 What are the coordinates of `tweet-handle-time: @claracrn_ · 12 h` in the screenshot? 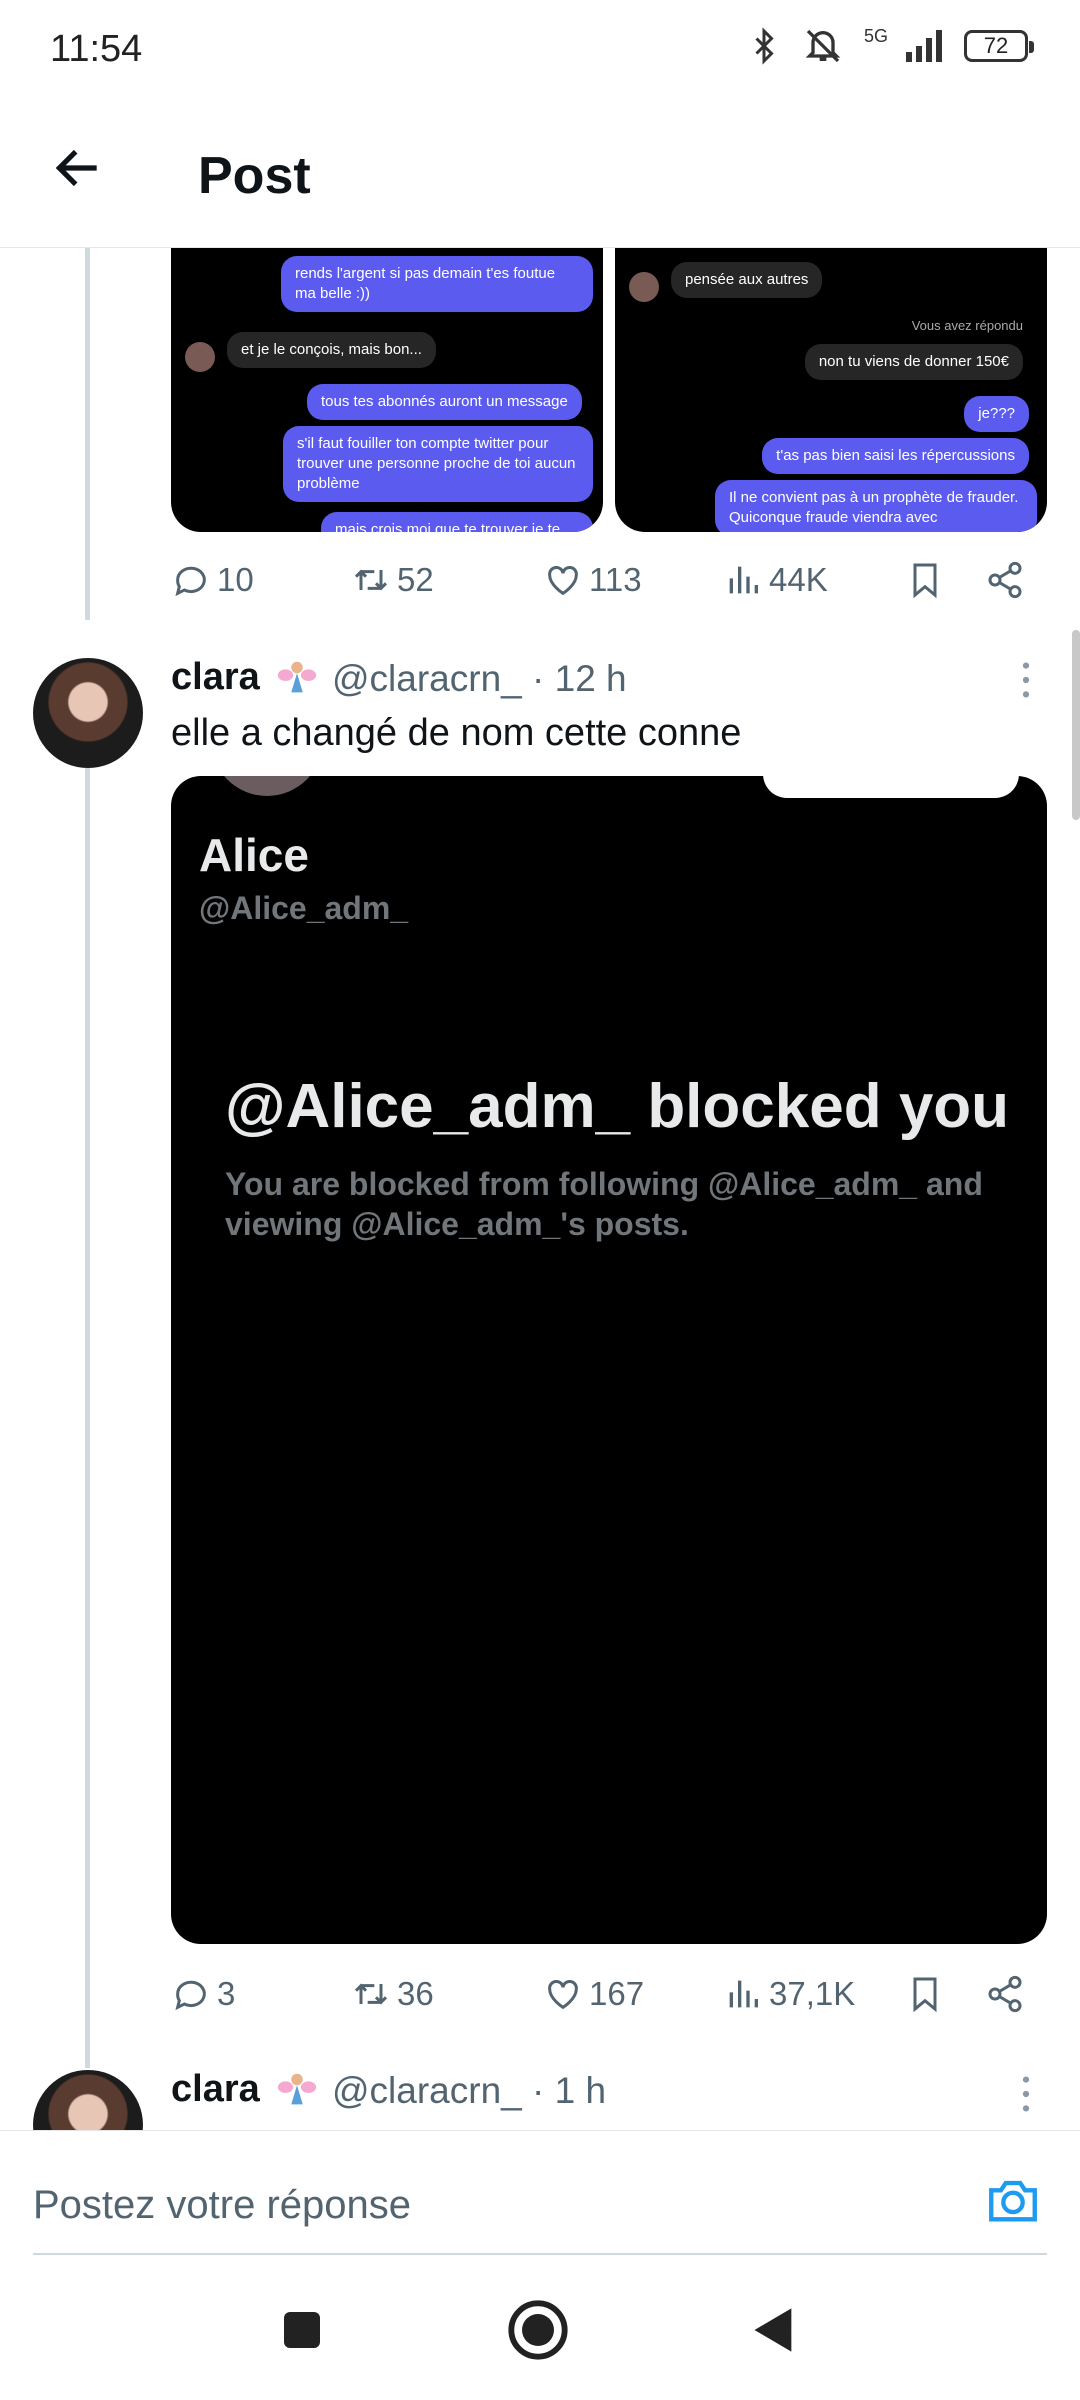 It's located at (479, 678).